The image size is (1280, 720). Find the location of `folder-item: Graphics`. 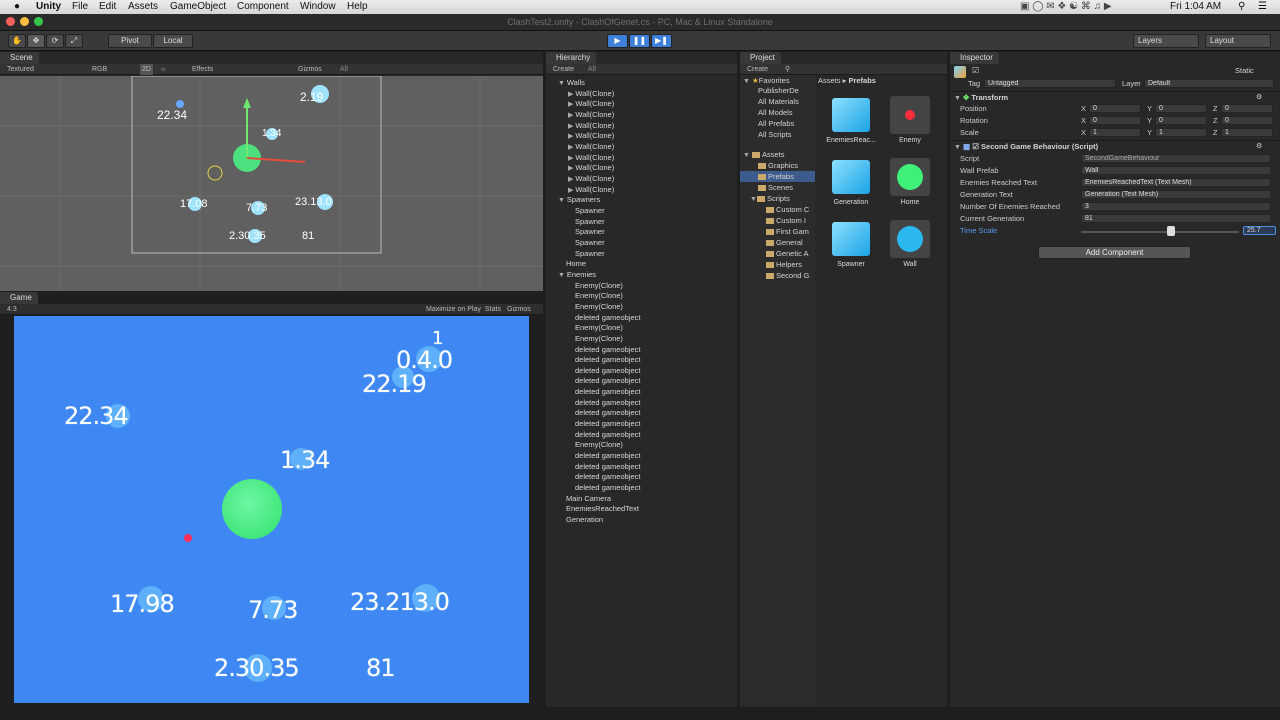

folder-item: Graphics is located at coordinates (778, 165).